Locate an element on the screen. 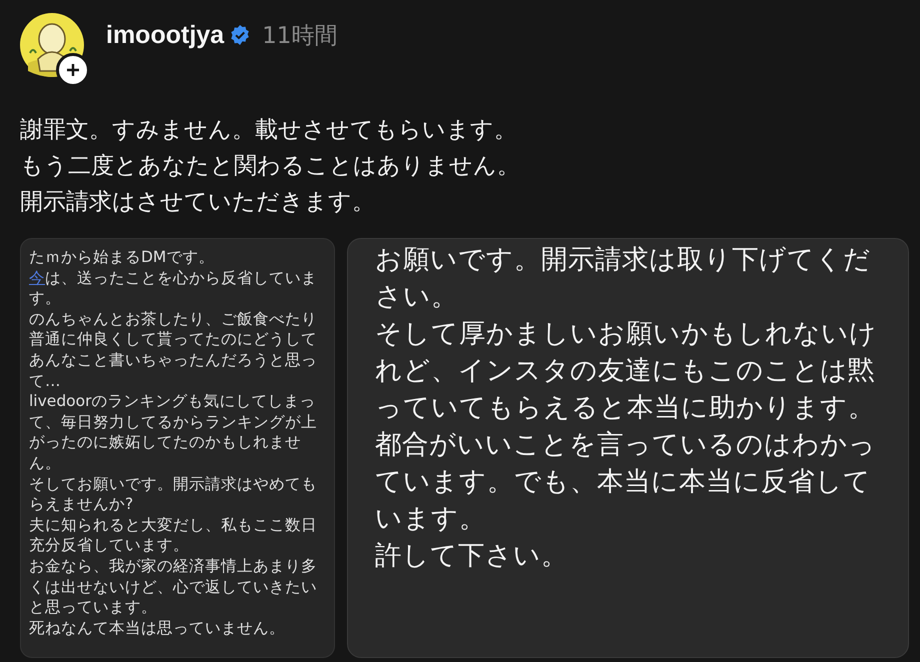 Image resolution: width=920 pixels, height=662 pixels. username: imoootjya is located at coordinates (165, 35).